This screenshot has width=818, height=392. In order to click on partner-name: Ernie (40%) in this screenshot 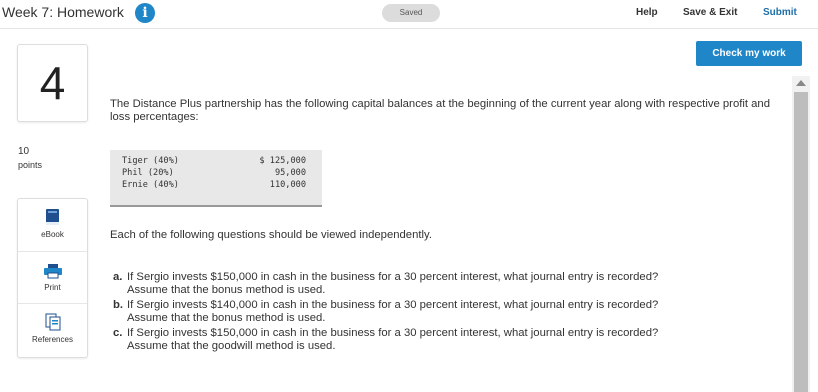, I will do `click(150, 185)`.